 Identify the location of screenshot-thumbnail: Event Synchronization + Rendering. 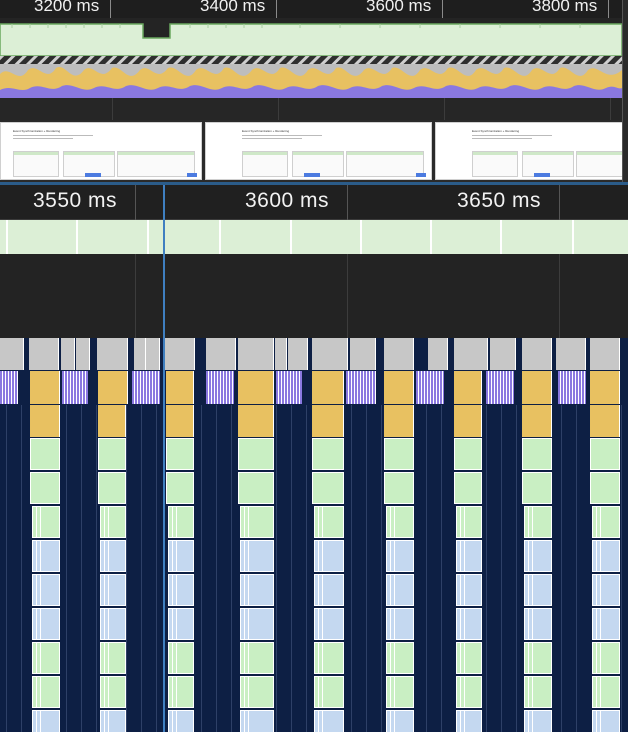
(101, 151).